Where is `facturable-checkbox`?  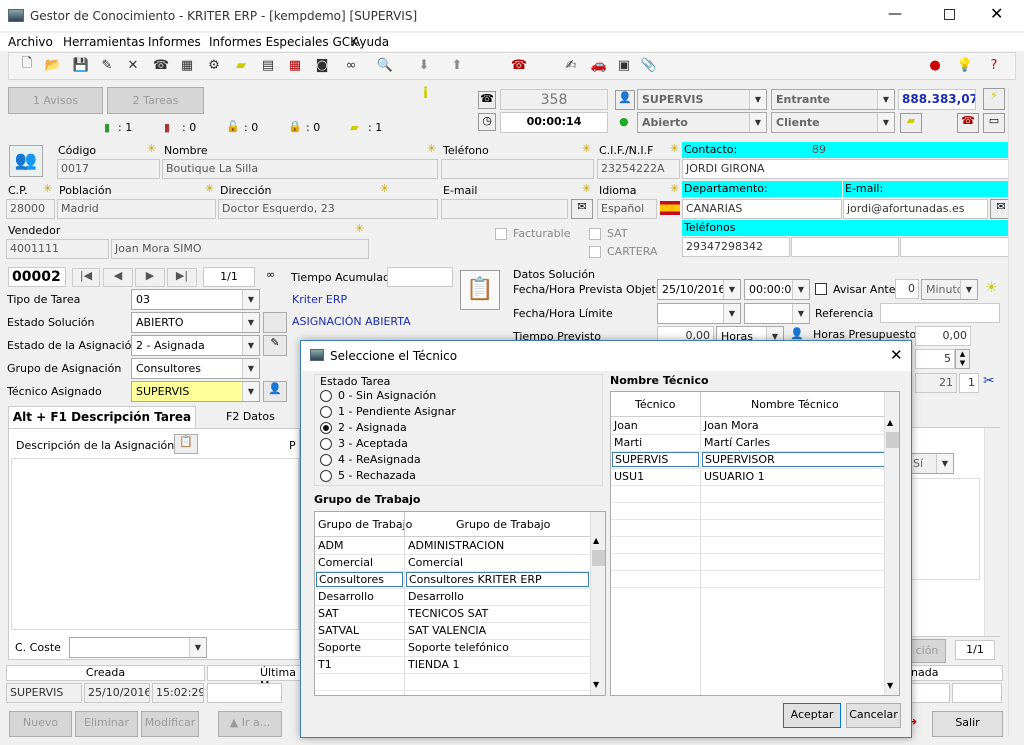 facturable-checkbox is located at coordinates (501, 233).